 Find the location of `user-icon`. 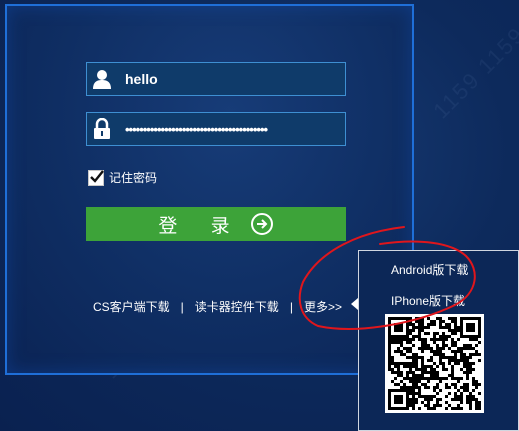

user-icon is located at coordinates (102, 79).